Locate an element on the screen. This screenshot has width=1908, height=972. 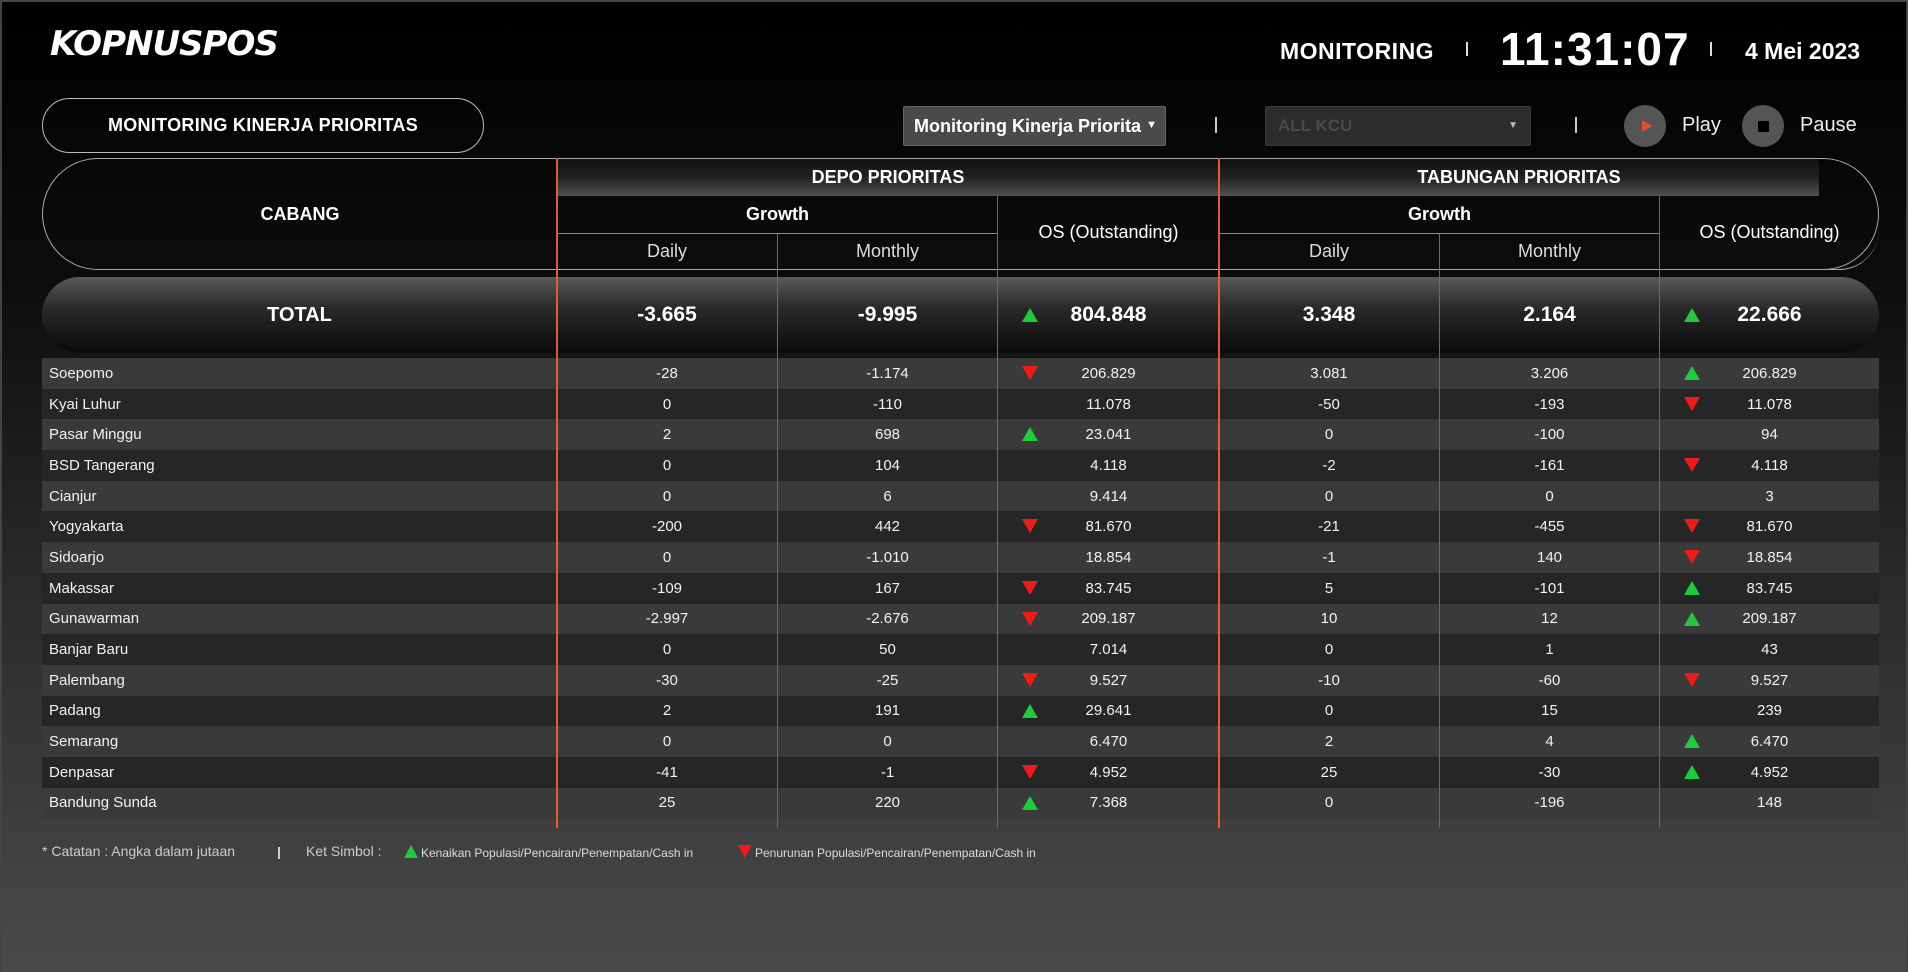
total-depo-daily: -3.665 is located at coordinates (667, 314).